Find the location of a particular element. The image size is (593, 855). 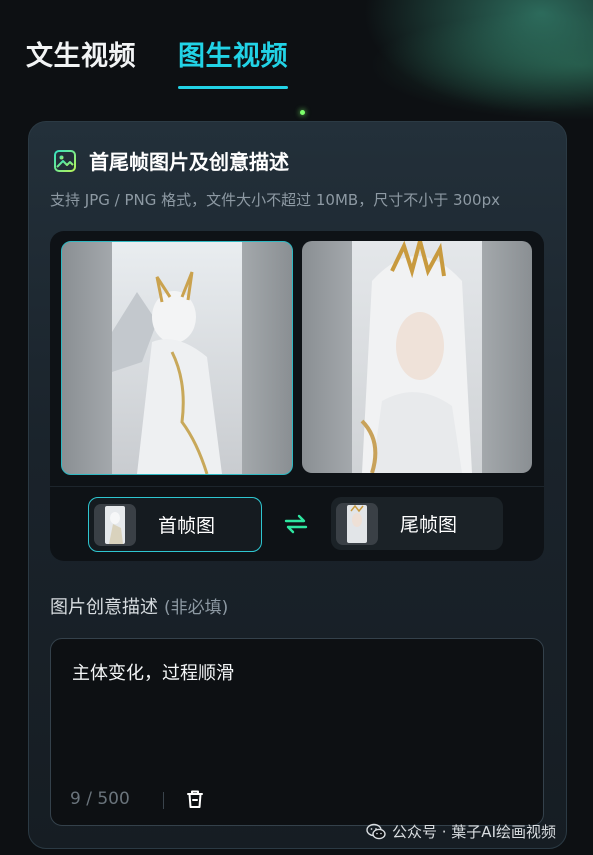

last-frame-preview is located at coordinates (417, 357).